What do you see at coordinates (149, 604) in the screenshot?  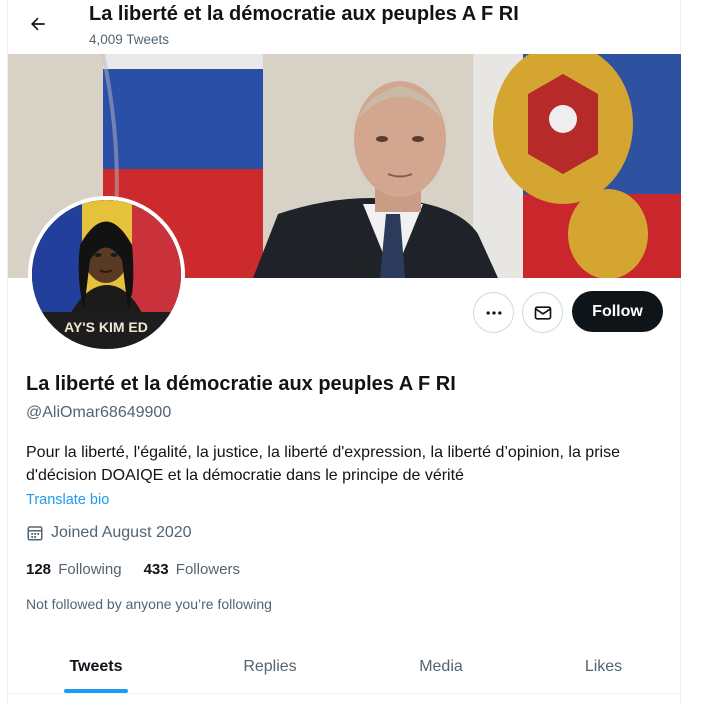 I see `not-followed-notice: Not followed by anyone you’re following` at bounding box center [149, 604].